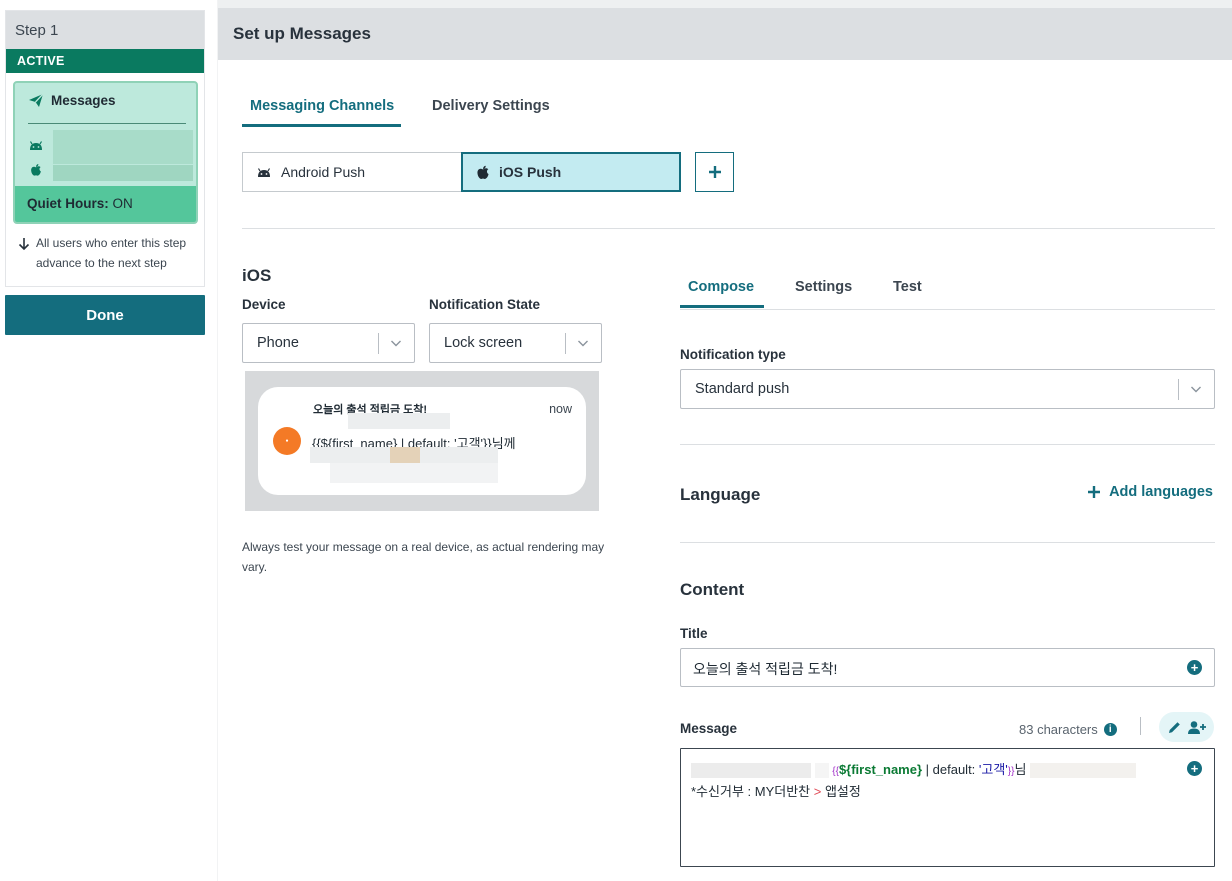 The width and height of the screenshot is (1232, 881). I want to click on quiet-hours-status: Quiet Hours: ON, so click(105, 204).